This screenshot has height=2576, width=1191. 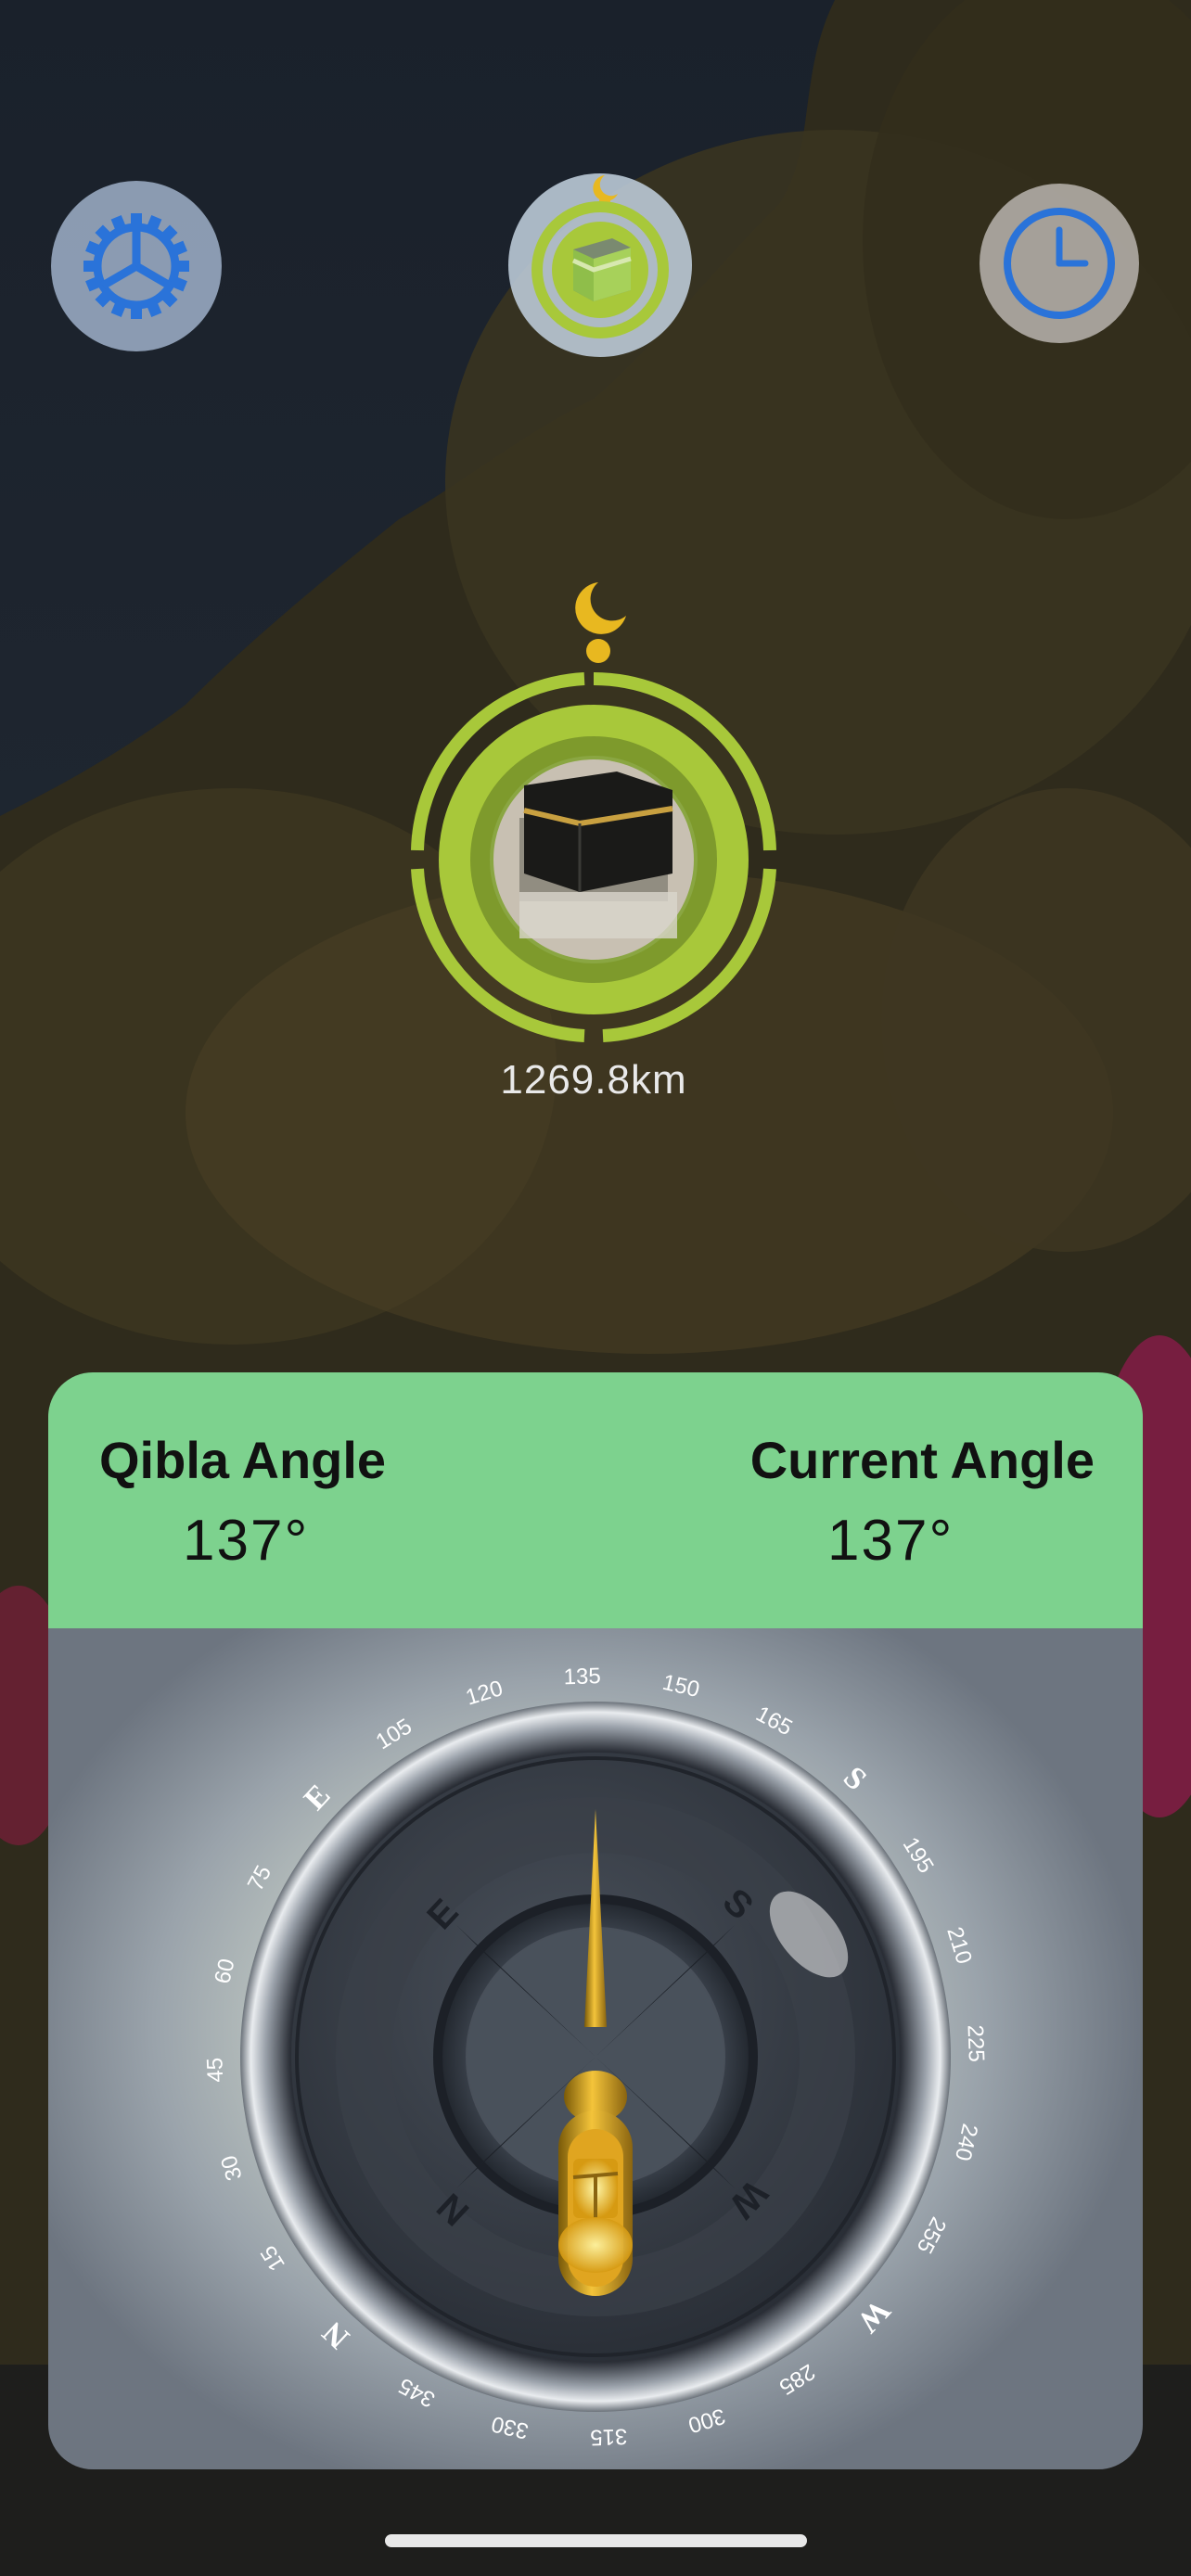 What do you see at coordinates (335, 2335) in the screenshot?
I see `compass-tick-label: N` at bounding box center [335, 2335].